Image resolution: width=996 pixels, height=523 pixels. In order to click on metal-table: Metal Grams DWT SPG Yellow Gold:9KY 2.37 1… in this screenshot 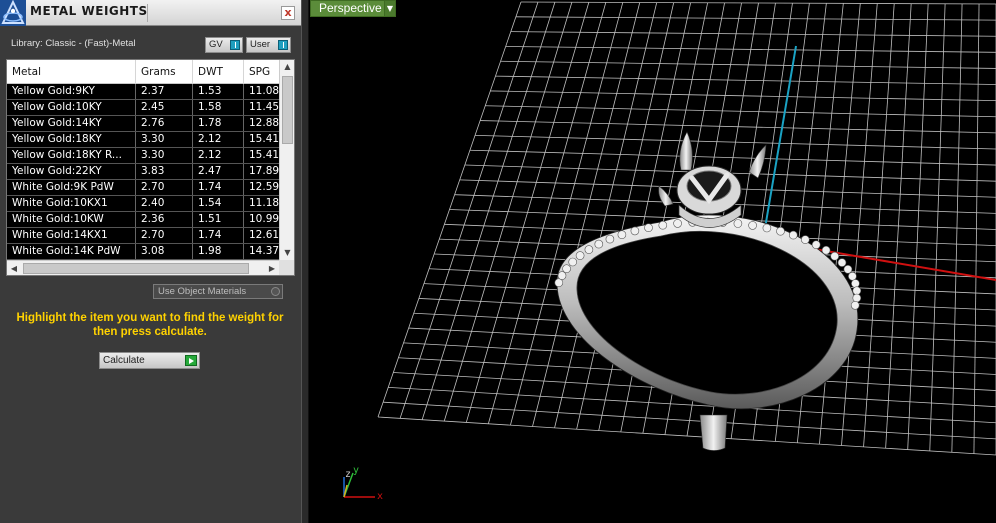, I will do `click(150, 167)`.